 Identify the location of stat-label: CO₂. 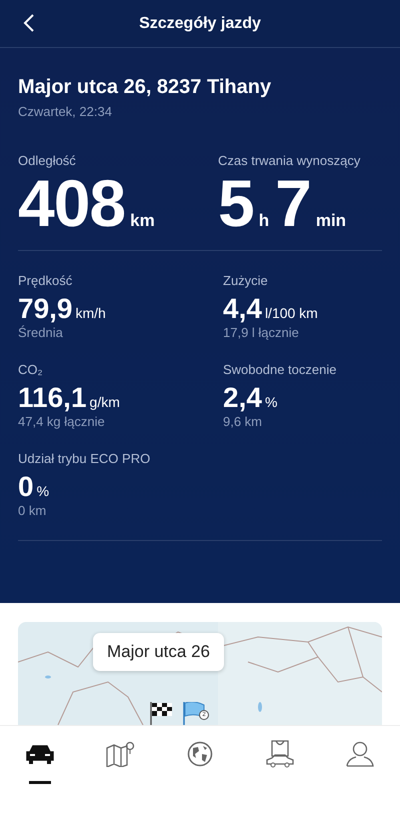
(31, 369).